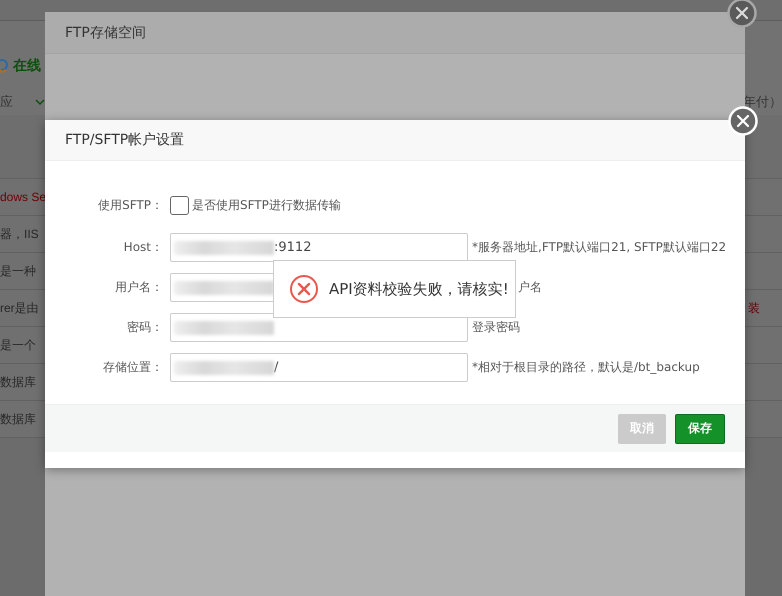  What do you see at coordinates (18, 345) in the screenshot?
I see `row-description: 是一个` at bounding box center [18, 345].